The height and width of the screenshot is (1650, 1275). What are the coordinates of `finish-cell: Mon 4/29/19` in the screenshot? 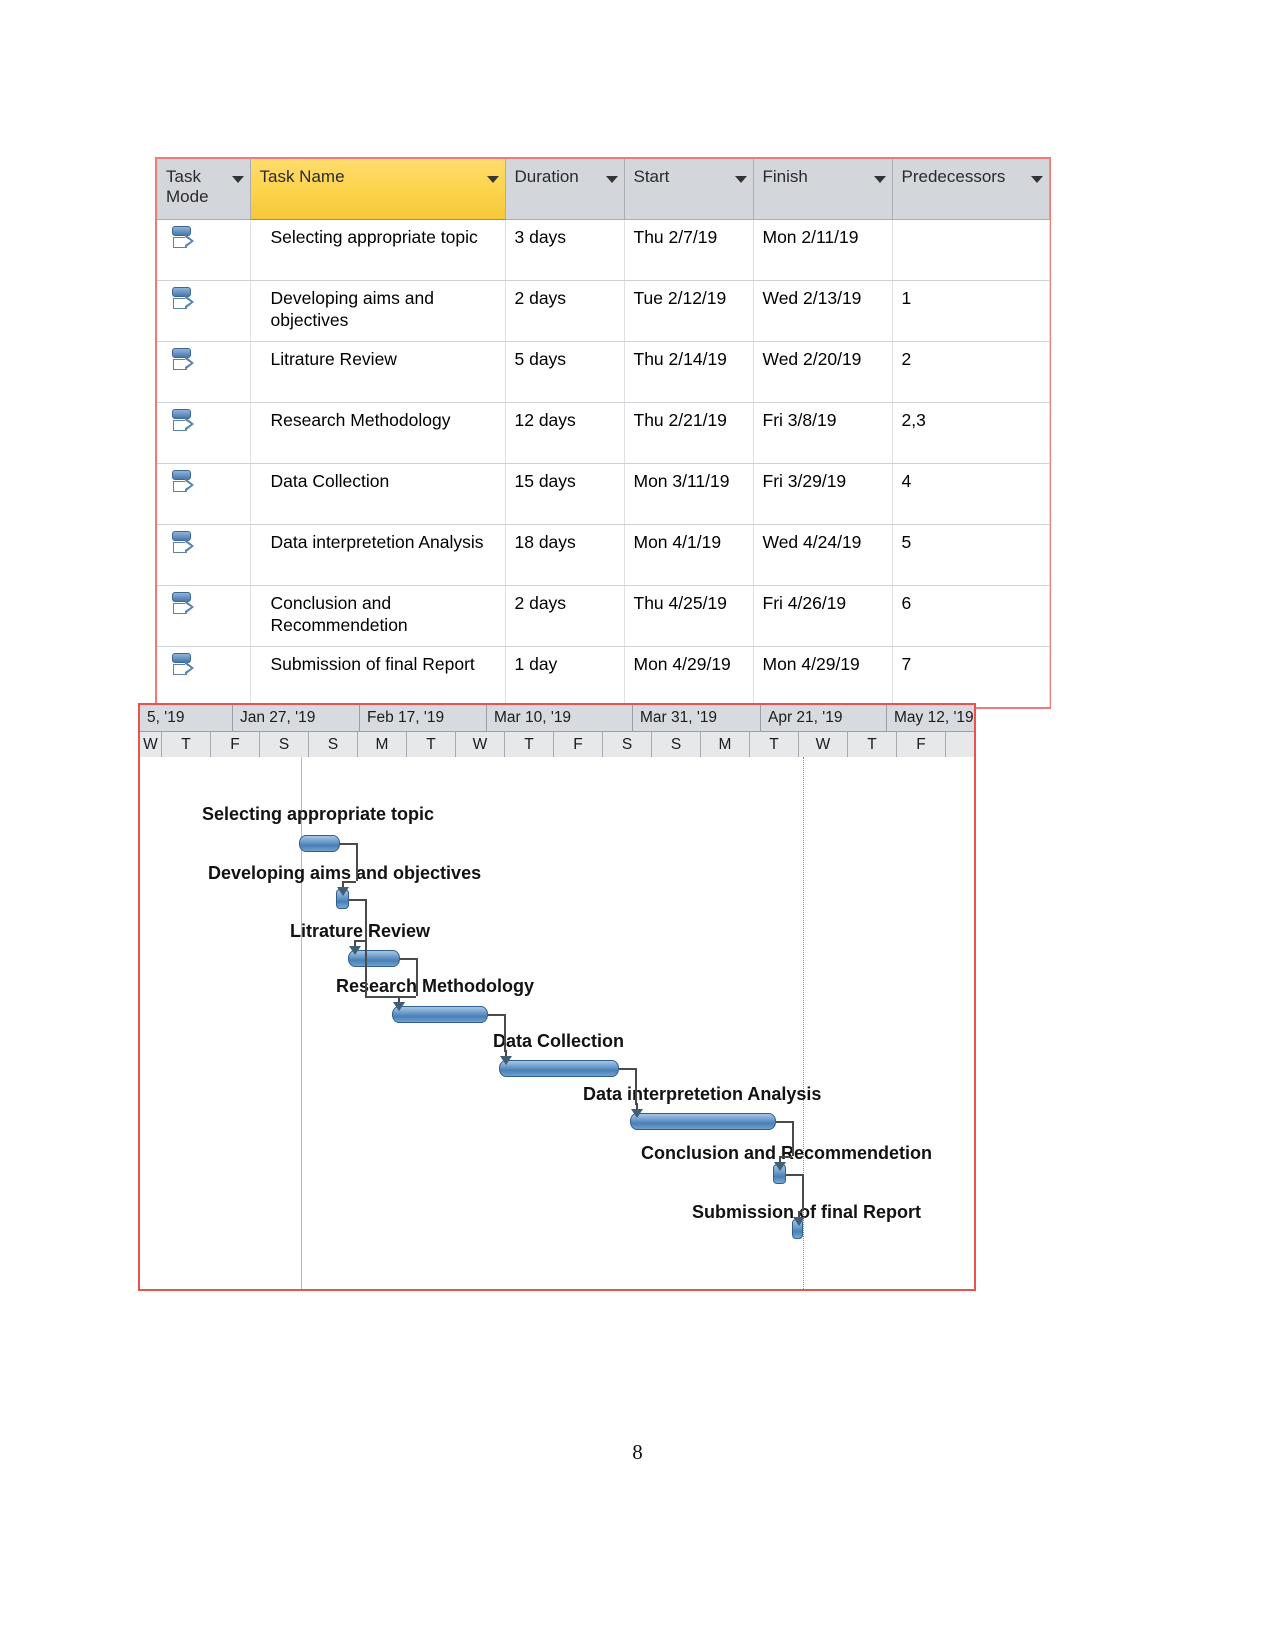 It's located at (823, 676).